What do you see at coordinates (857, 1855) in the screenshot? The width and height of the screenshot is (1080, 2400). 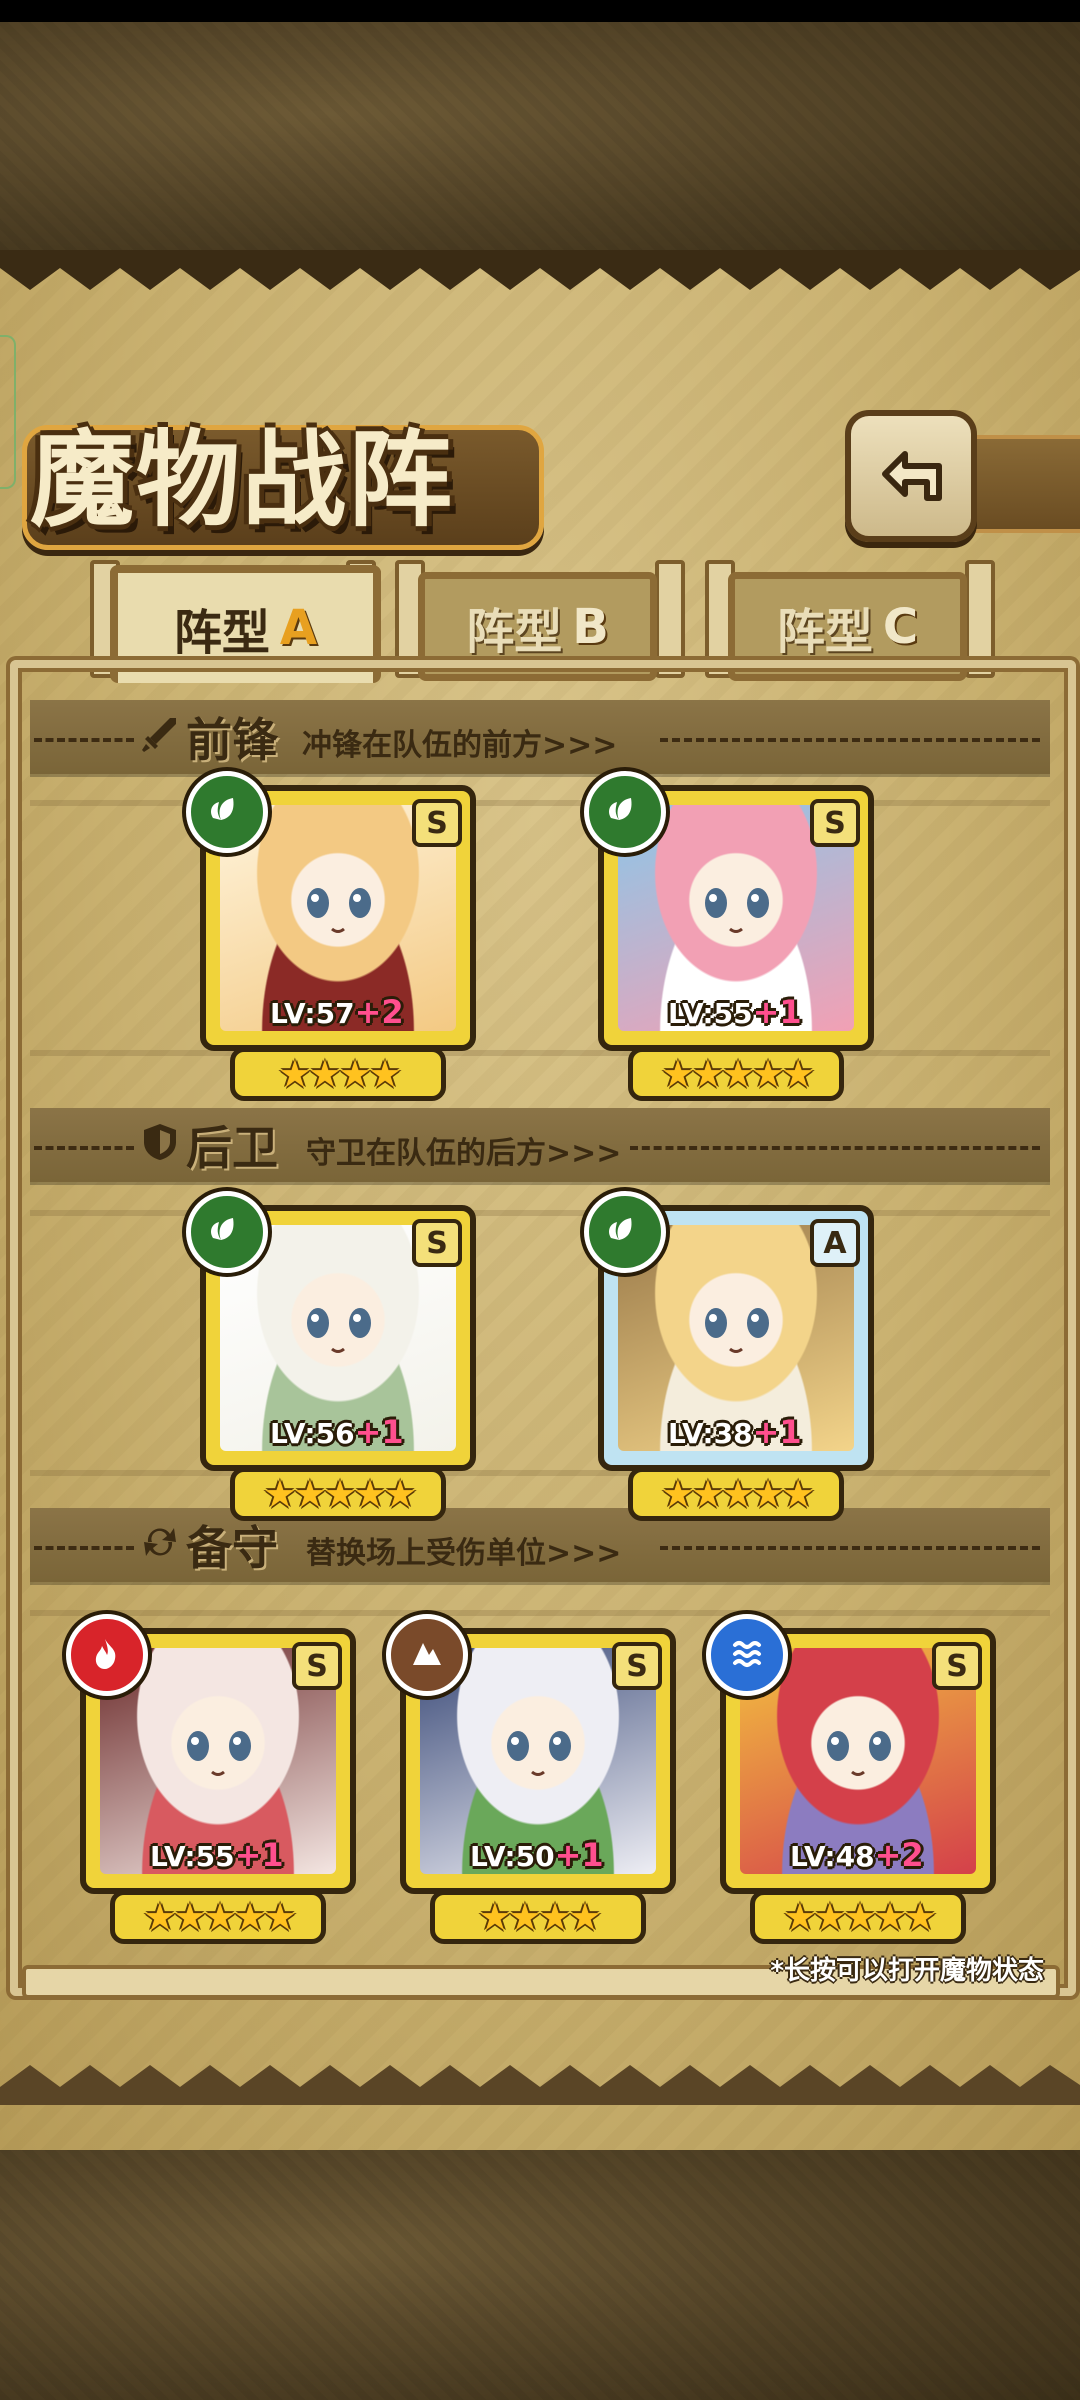 I see `level-label: LV:48+2` at bounding box center [857, 1855].